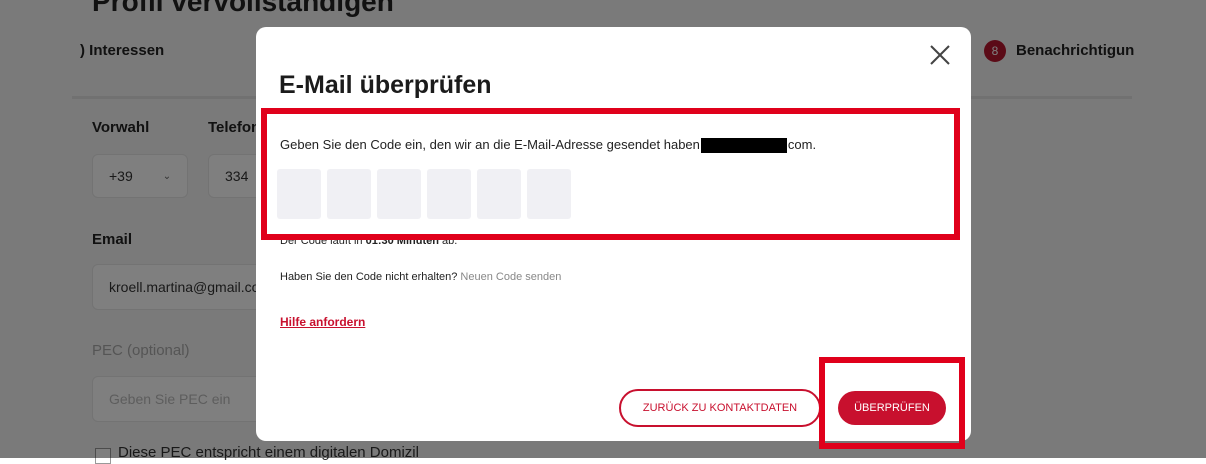 Image resolution: width=1206 pixels, height=464 pixels. I want to click on back-to-contact-button: ZURÜCK ZU KONTAKTDATEN, so click(720, 408).